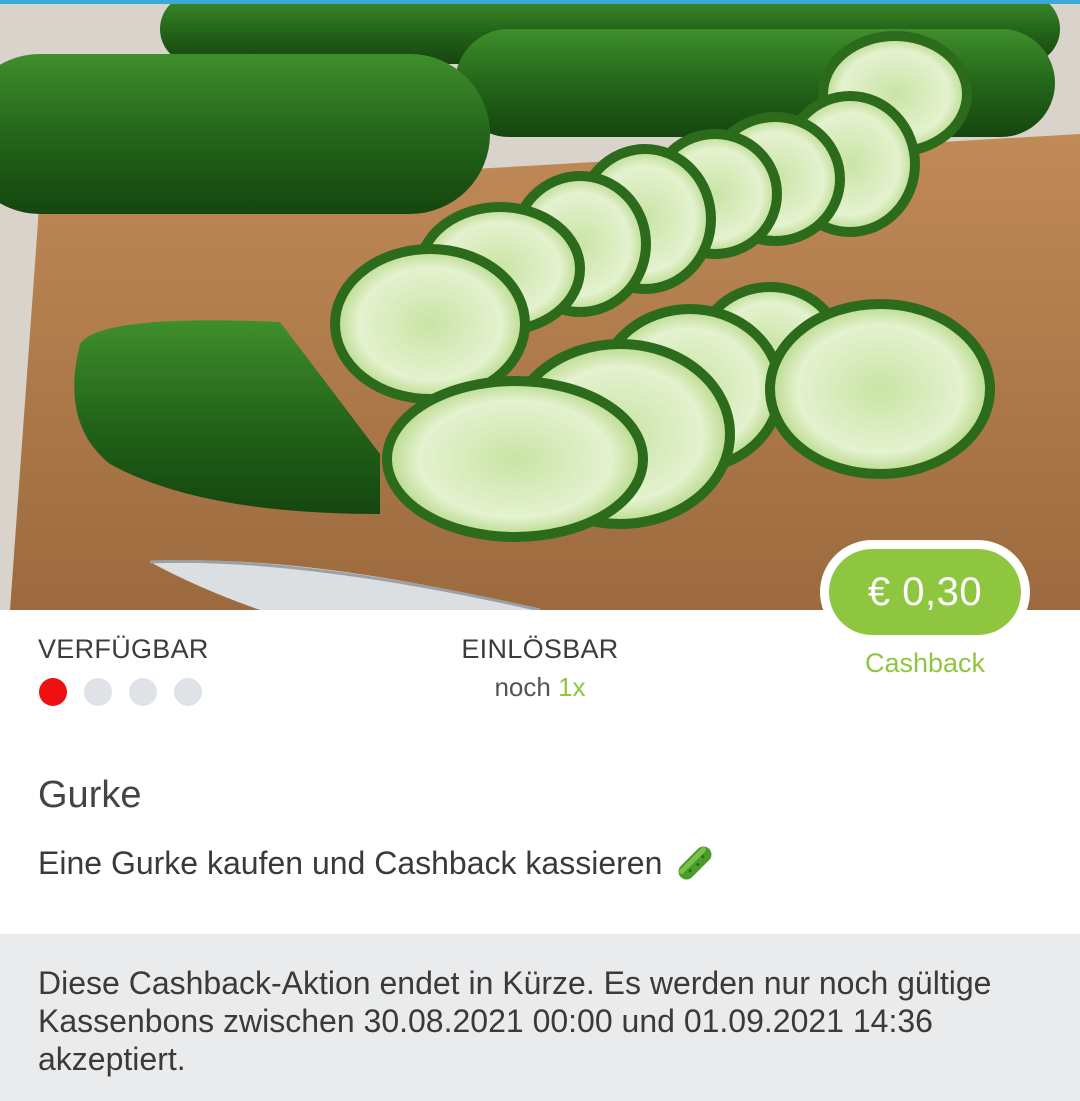 This screenshot has width=1080, height=1101. What do you see at coordinates (53, 692) in the screenshot?
I see `availability-dot-filled` at bounding box center [53, 692].